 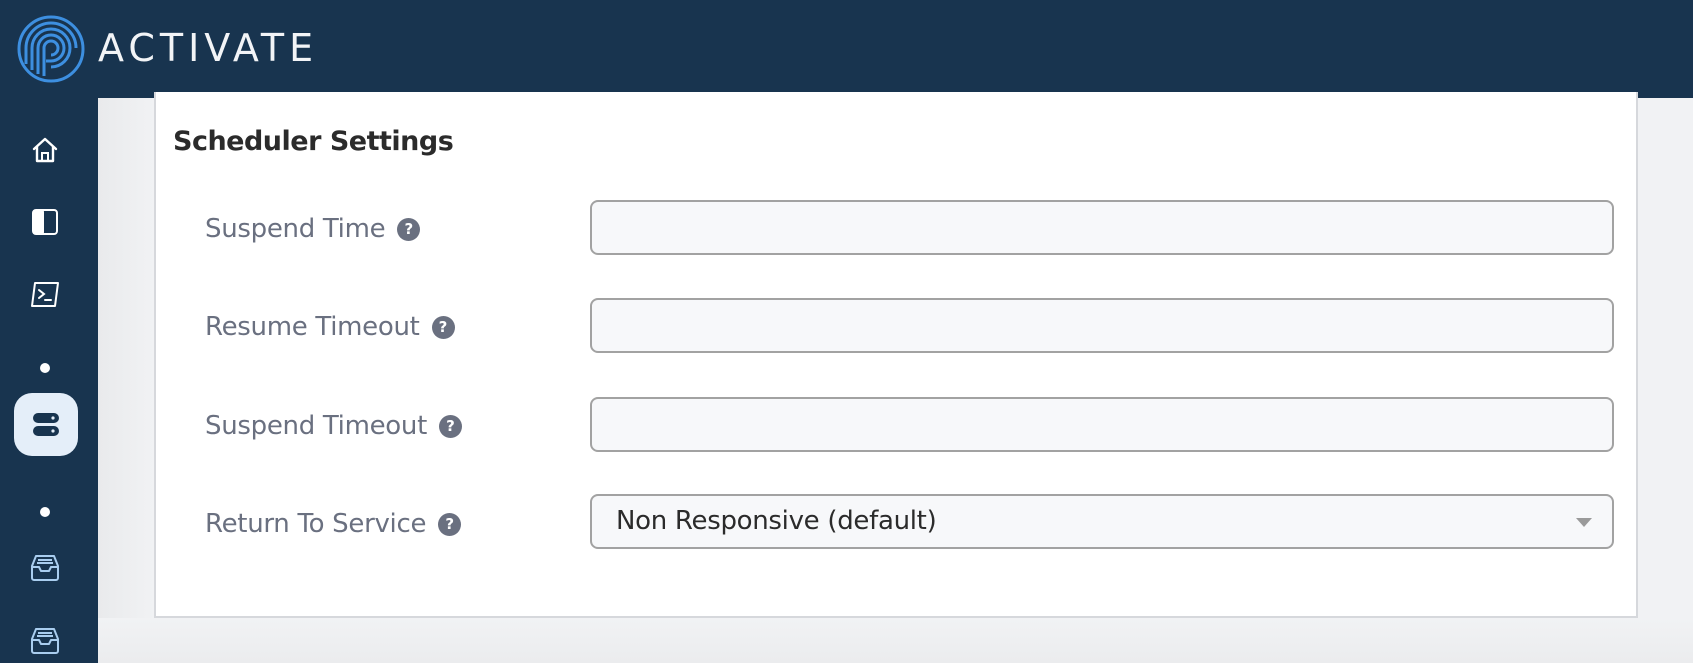 I want to click on content-gutter-right, so click(x=1664, y=358).